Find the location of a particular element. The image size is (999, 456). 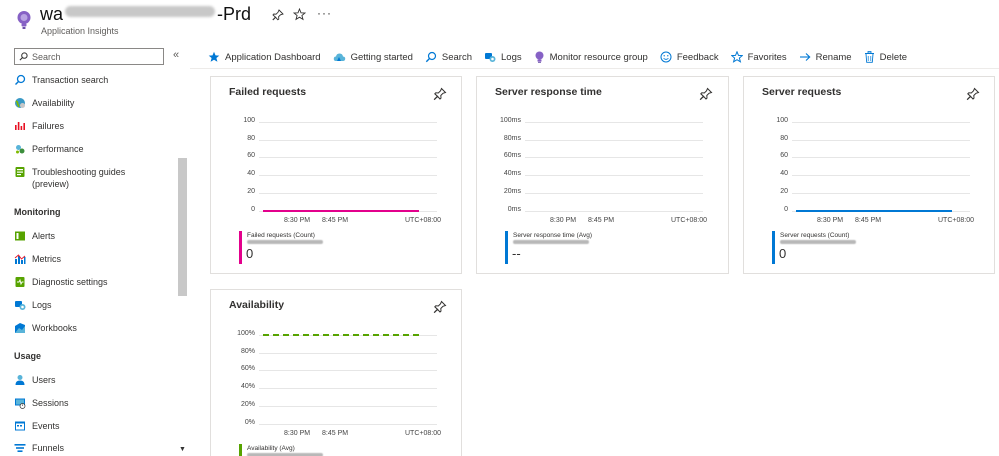

menu-search-box is located at coordinates (89, 56).